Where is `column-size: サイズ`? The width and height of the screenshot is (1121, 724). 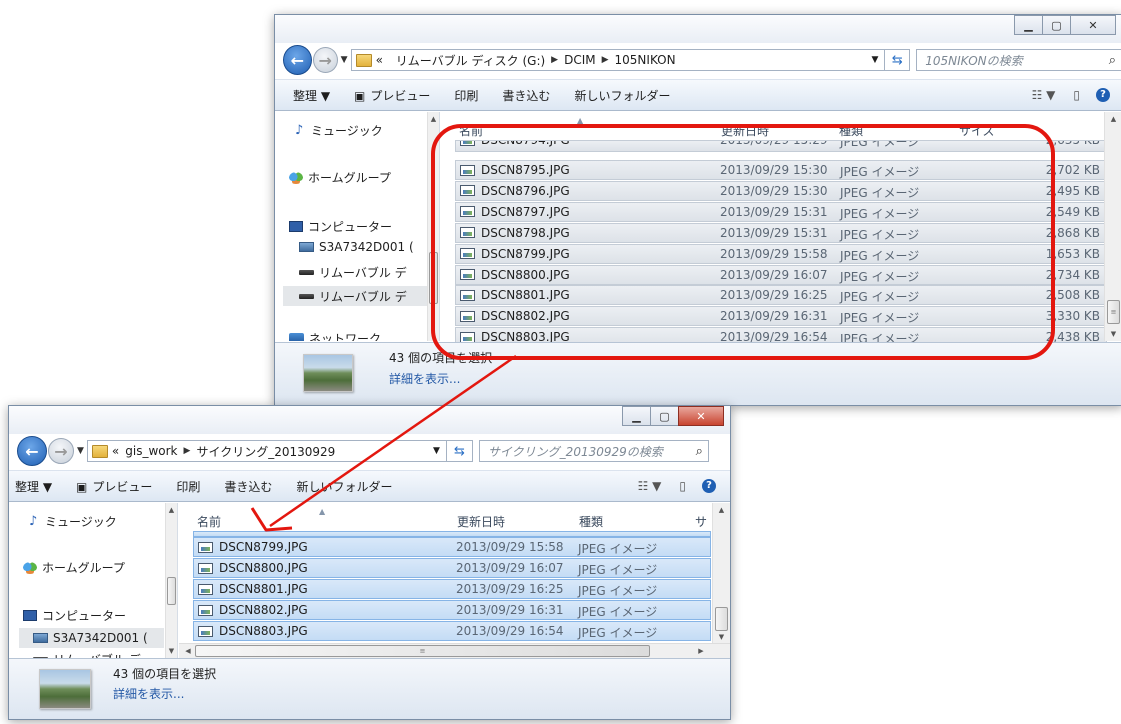 column-size: サイズ is located at coordinates (977, 130).